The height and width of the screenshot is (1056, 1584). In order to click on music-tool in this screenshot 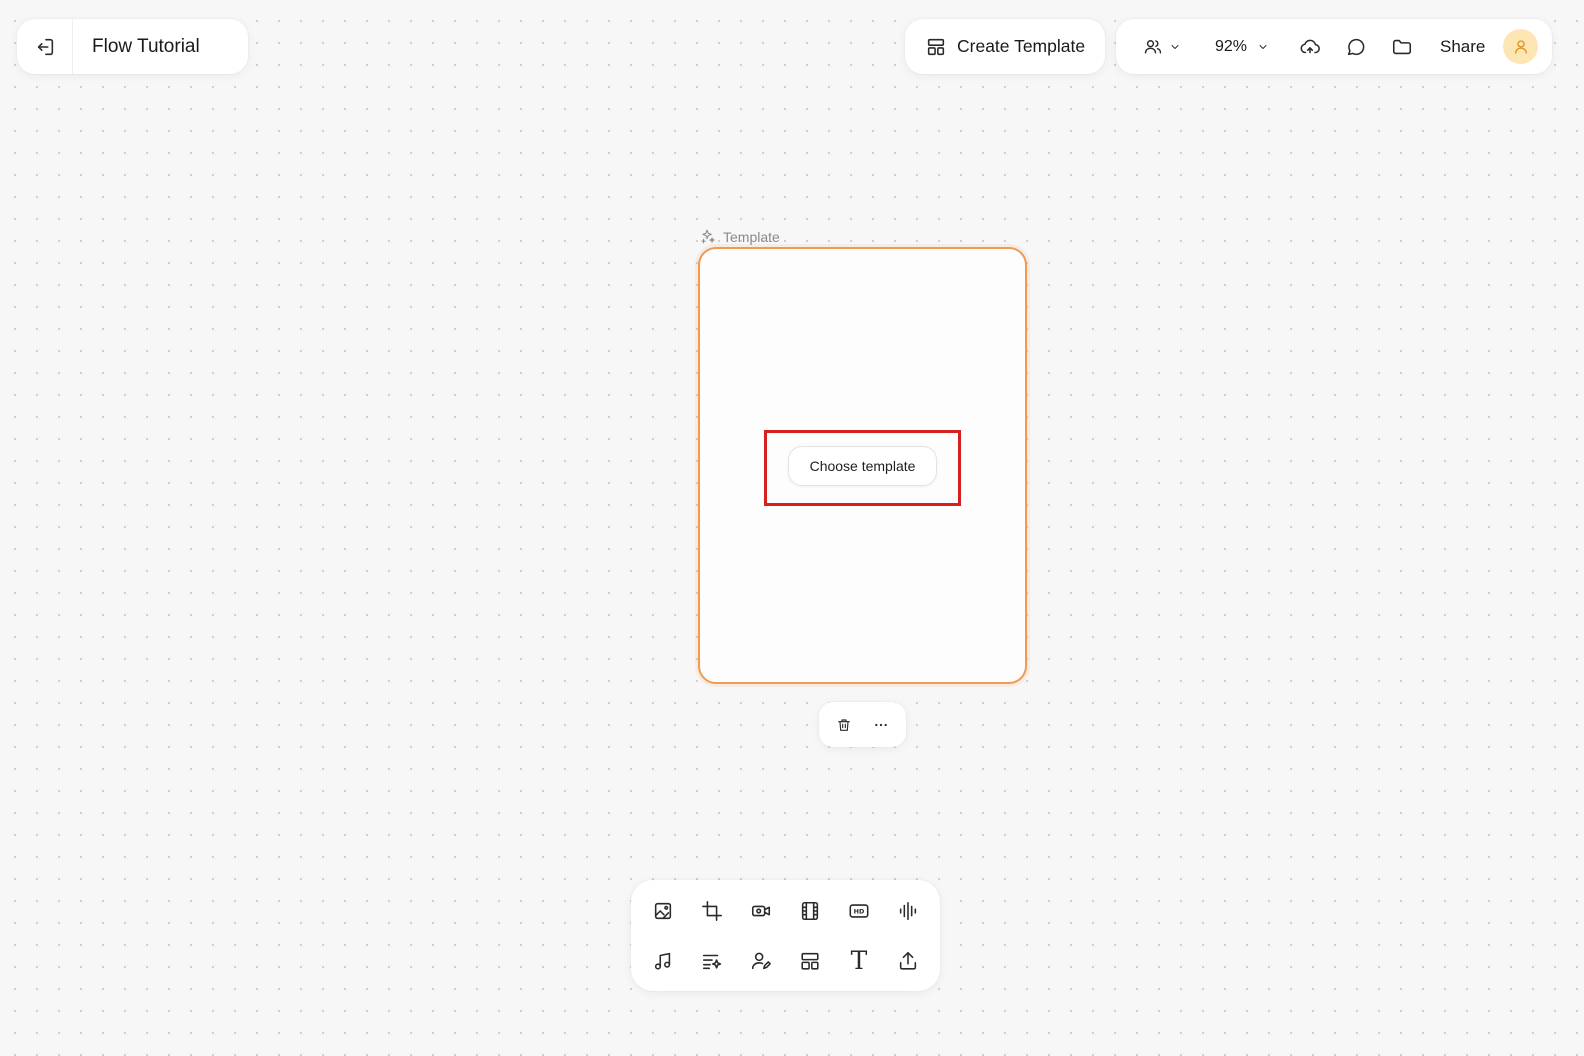, I will do `click(663, 961)`.